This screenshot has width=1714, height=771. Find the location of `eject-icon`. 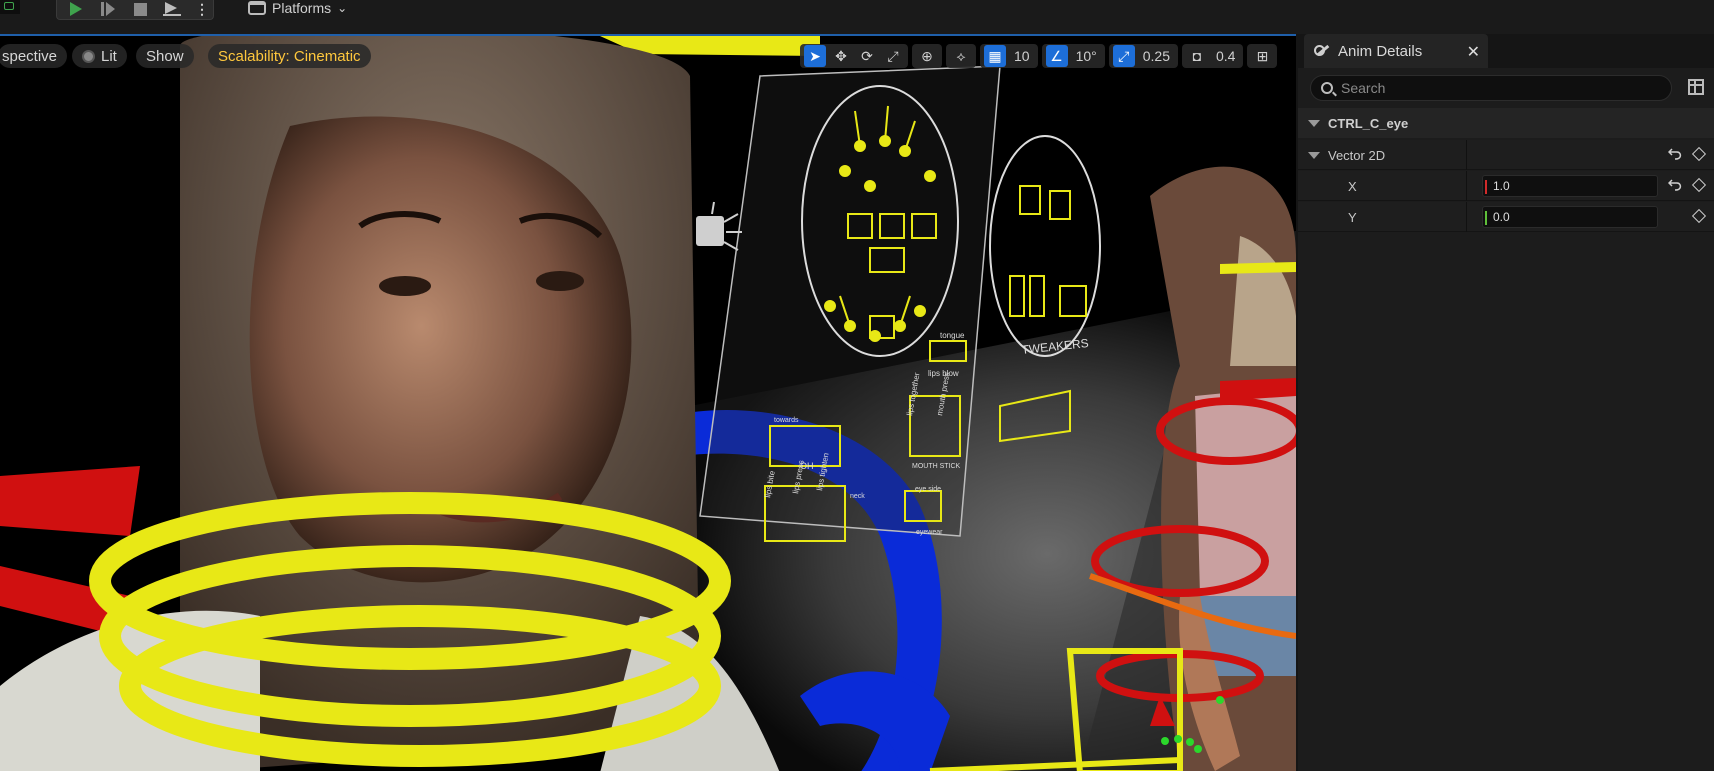

eject-icon is located at coordinates (172, 9).